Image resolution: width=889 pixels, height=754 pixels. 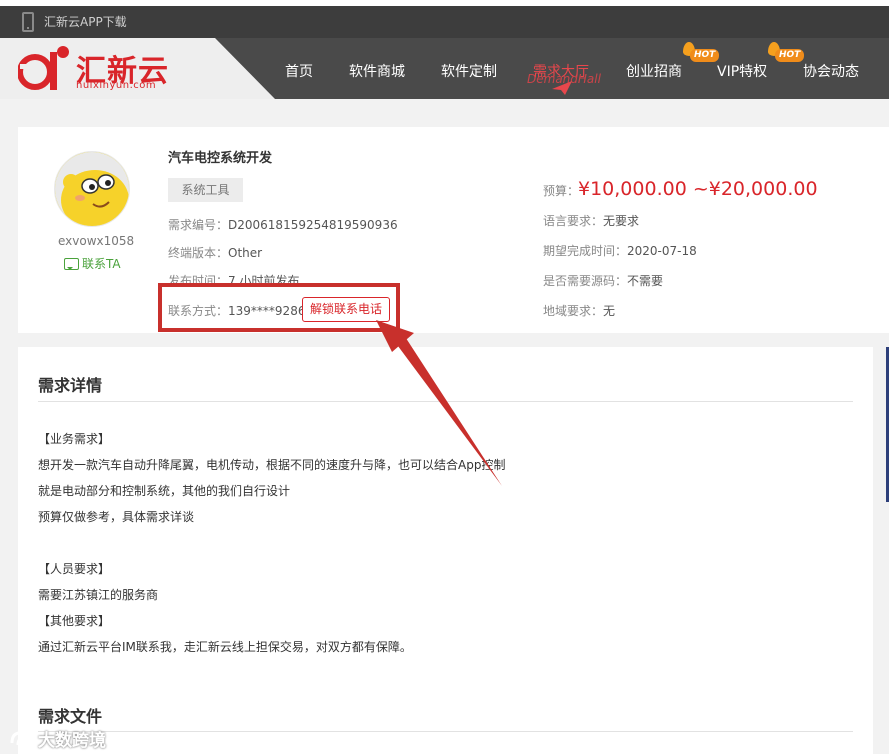 I want to click on budget-value: ¥10,000.00 ~¥20,000.00, so click(x=698, y=189).